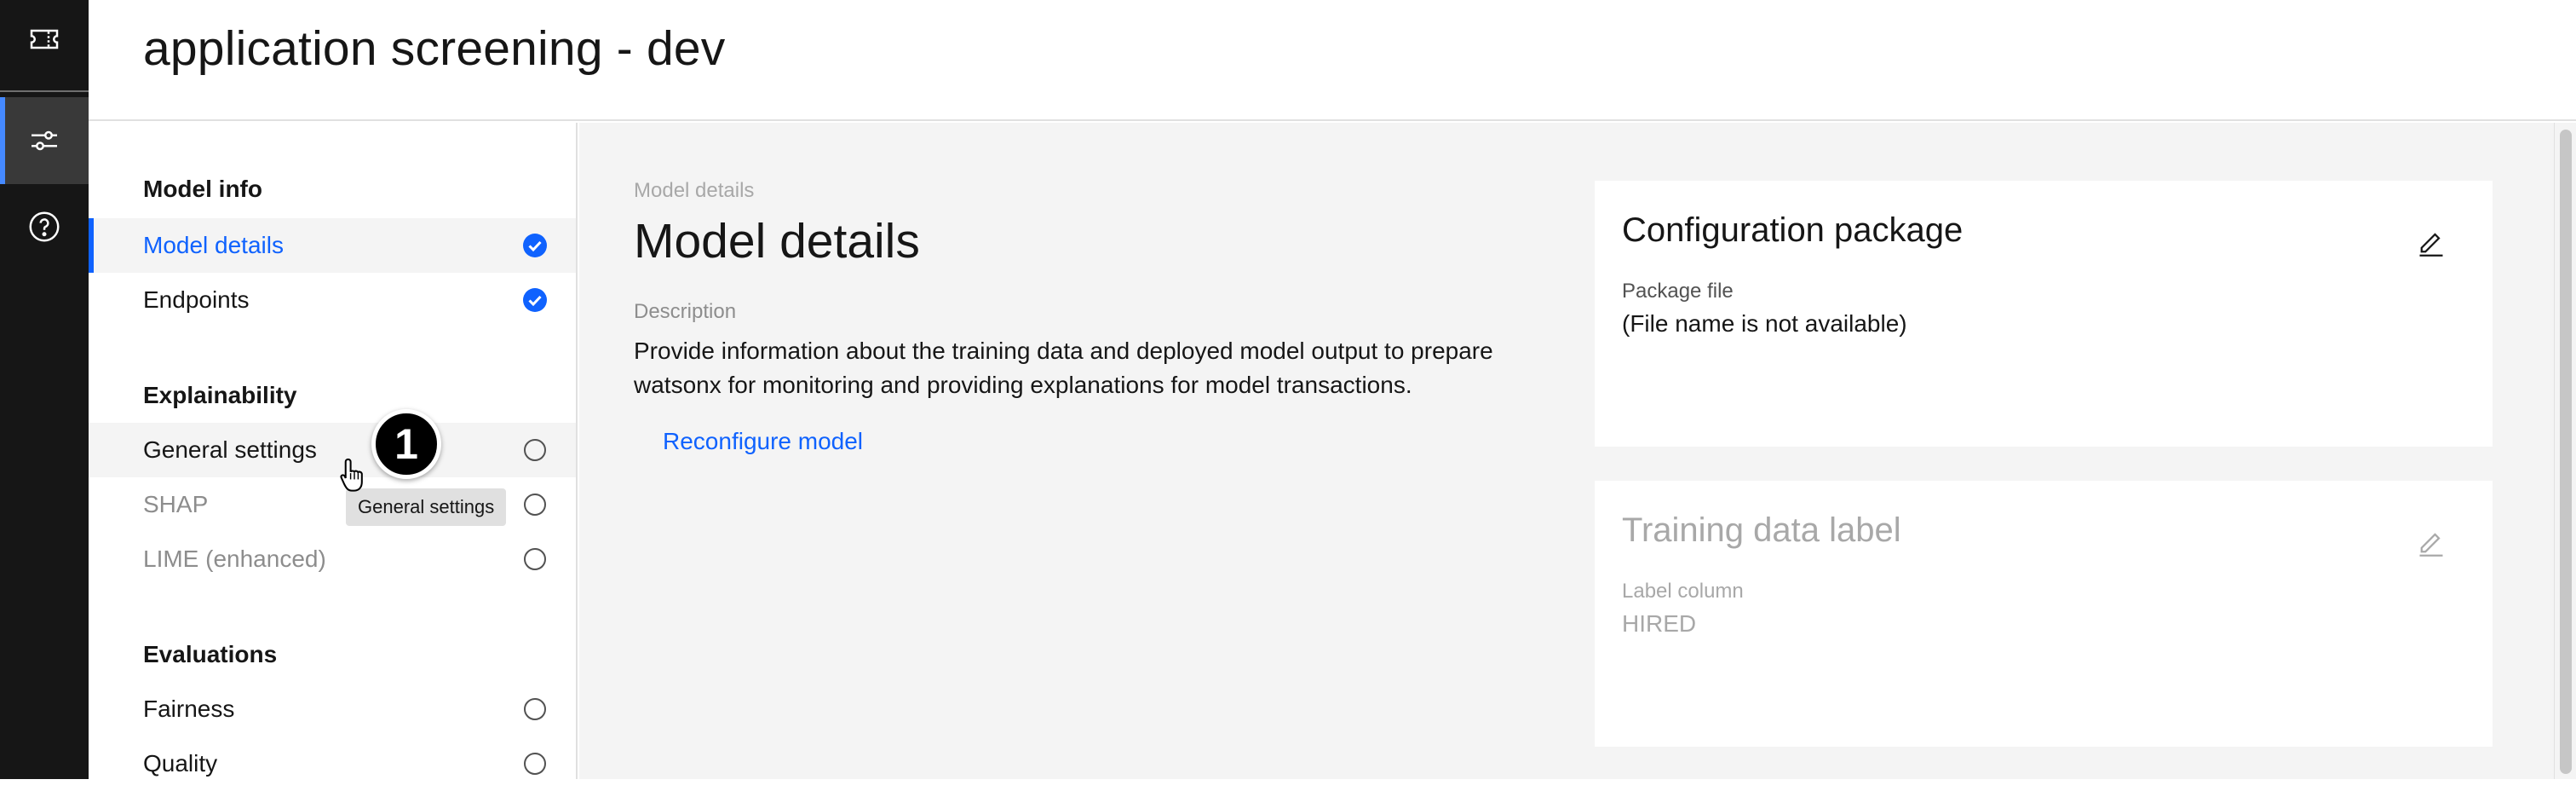  Describe the element at coordinates (1765, 323) in the screenshot. I see `package-file-value: (File name is not available)` at that location.